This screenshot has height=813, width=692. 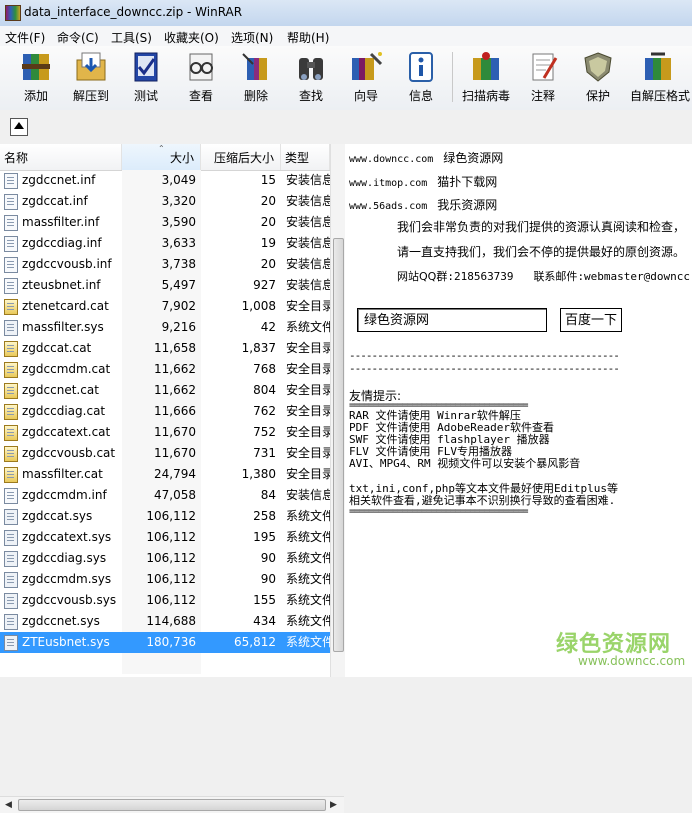 What do you see at coordinates (175, 411) in the screenshot?
I see `file-size: 11,666` at bounding box center [175, 411].